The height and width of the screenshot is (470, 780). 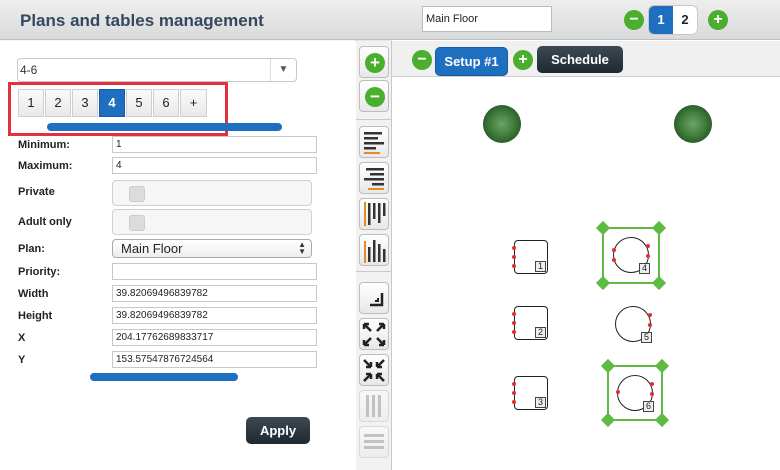 I want to click on setup-tab: Setup #1, so click(x=471, y=61).